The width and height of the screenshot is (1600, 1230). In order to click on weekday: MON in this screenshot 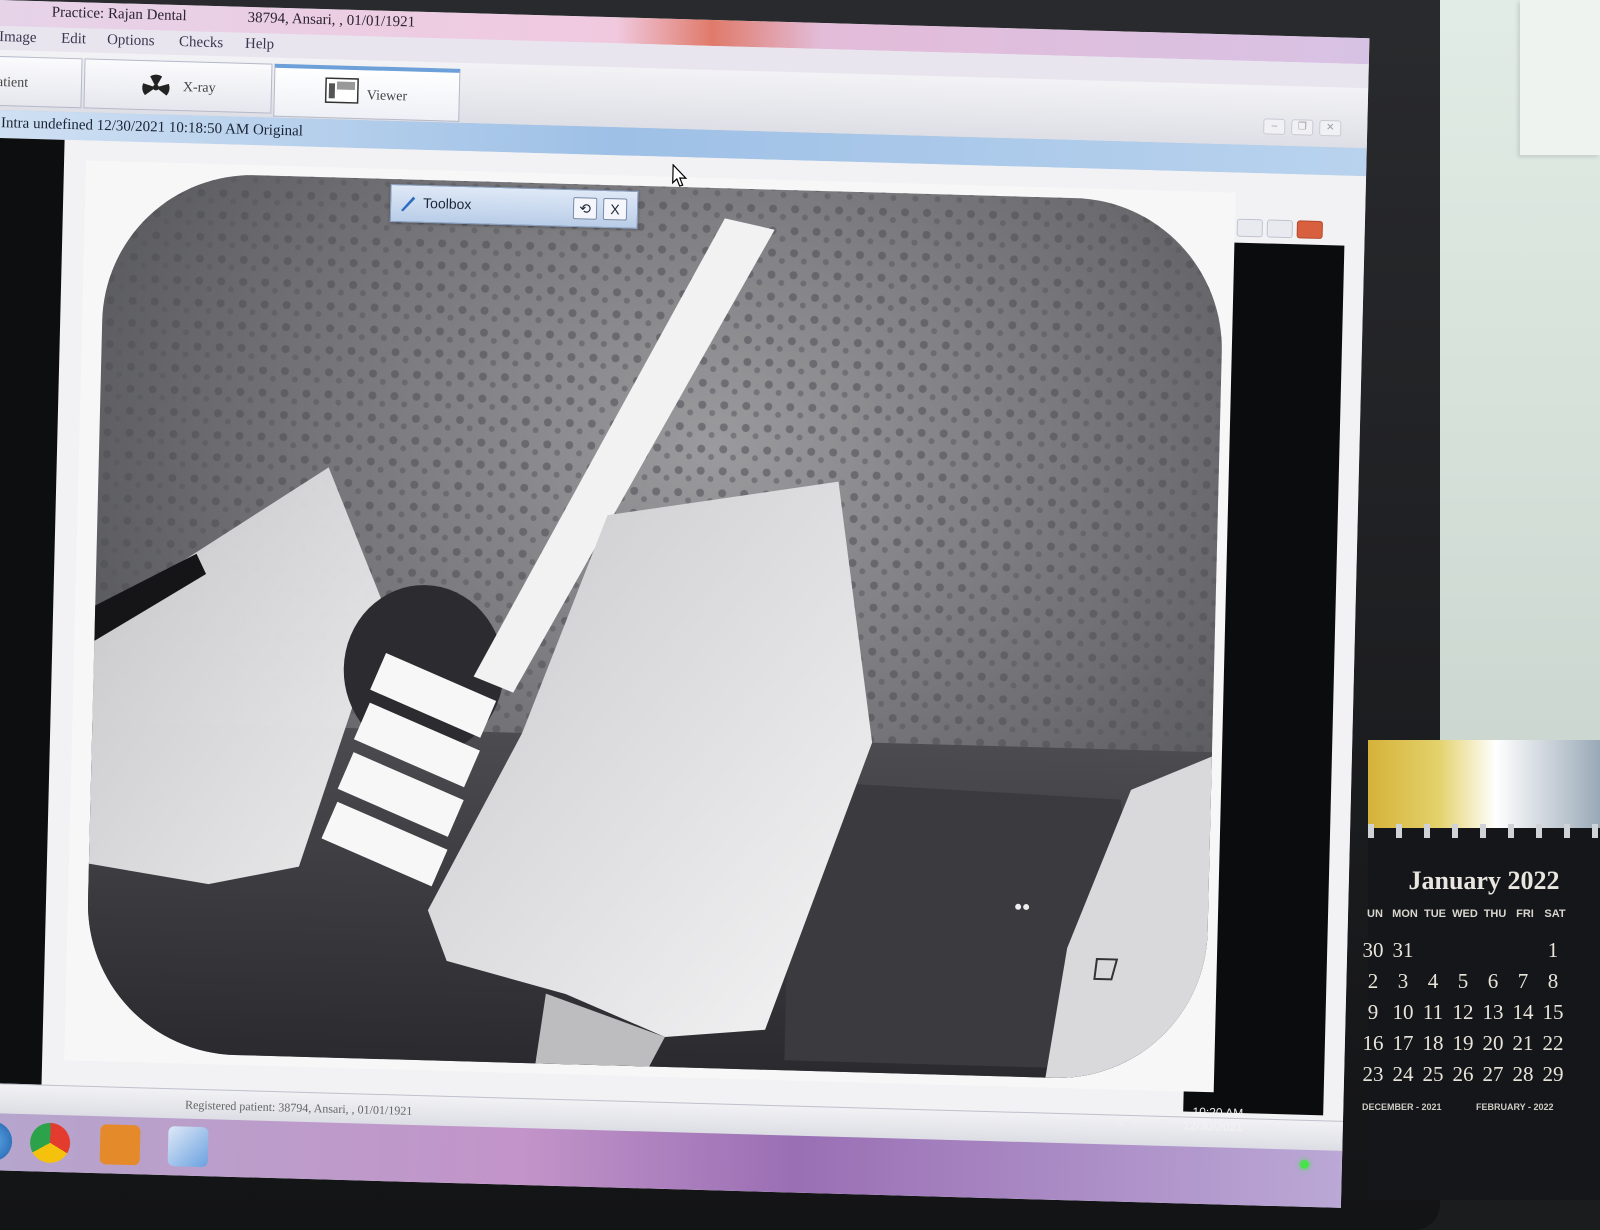, I will do `click(1405, 914)`.